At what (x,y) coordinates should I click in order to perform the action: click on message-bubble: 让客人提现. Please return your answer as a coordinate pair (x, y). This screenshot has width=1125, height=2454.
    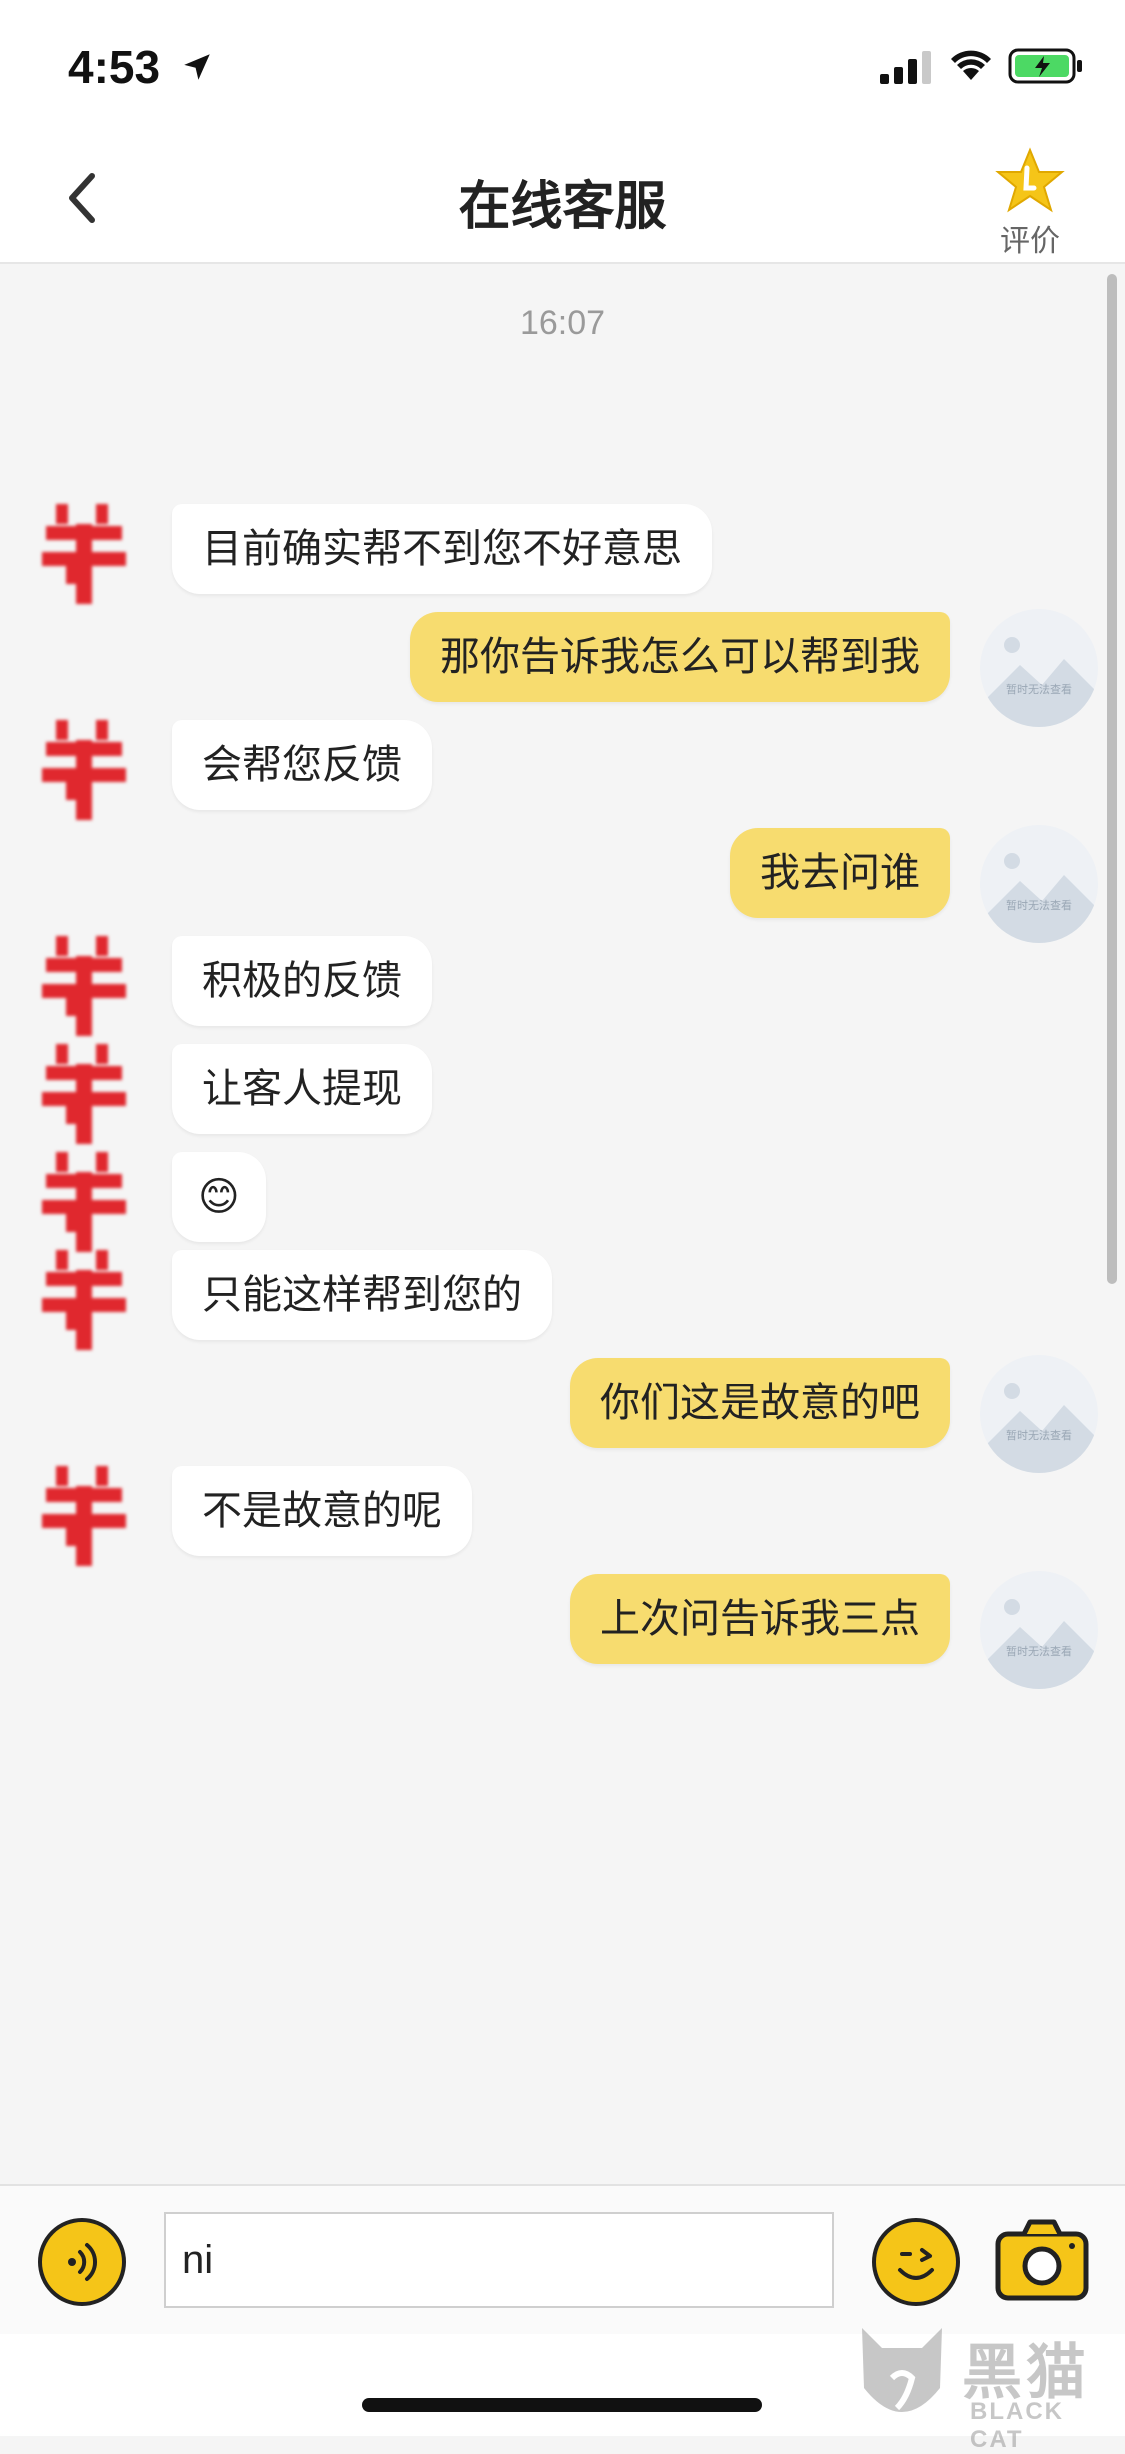
    Looking at the image, I should click on (302, 1089).